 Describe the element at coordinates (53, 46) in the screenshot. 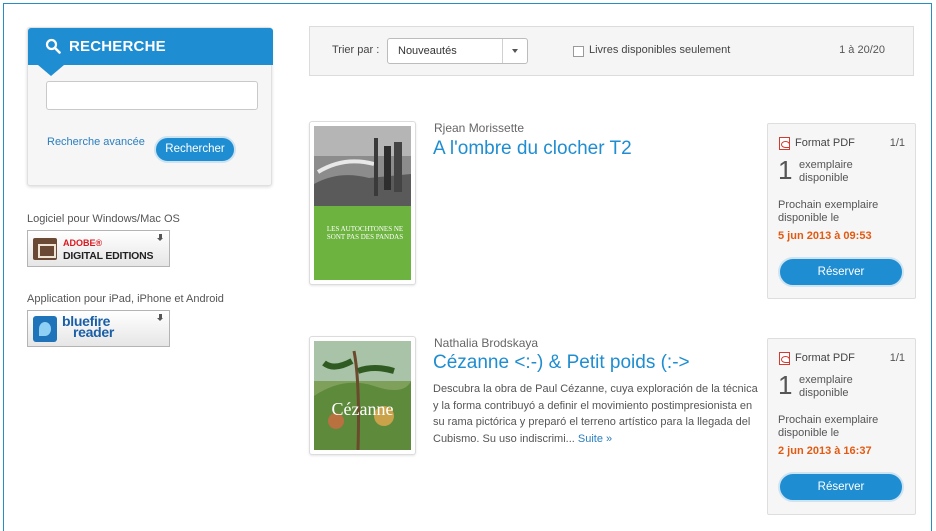

I see `search-icon` at that location.